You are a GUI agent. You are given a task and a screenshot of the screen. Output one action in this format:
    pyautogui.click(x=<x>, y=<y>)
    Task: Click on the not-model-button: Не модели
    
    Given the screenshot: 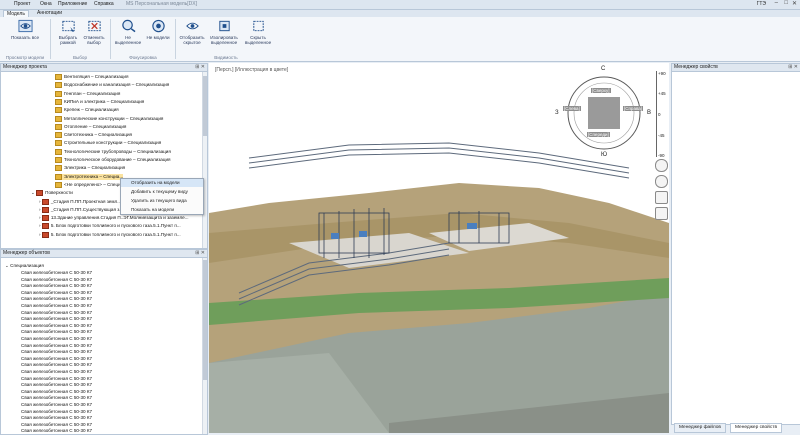 What is the action you would take?
    pyautogui.click(x=158, y=35)
    